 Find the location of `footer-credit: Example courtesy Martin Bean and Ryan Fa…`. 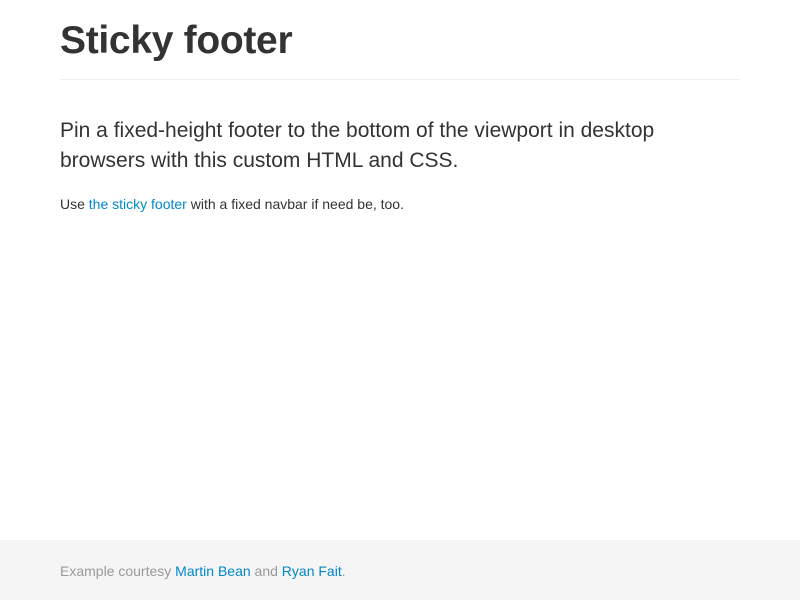

footer-credit: Example courtesy Martin Bean and Ryan Fa… is located at coordinates (203, 571).